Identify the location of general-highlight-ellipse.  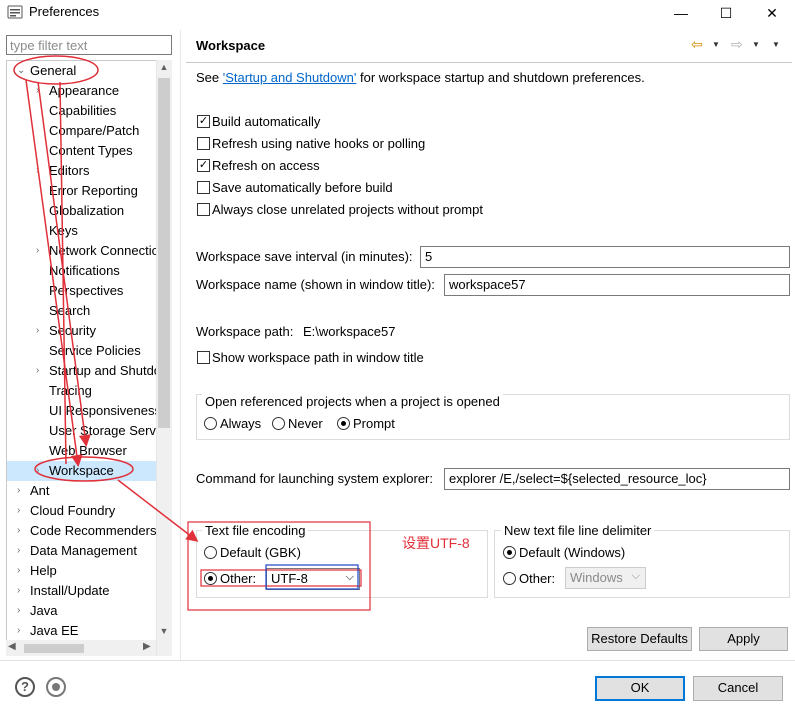
(56, 70).